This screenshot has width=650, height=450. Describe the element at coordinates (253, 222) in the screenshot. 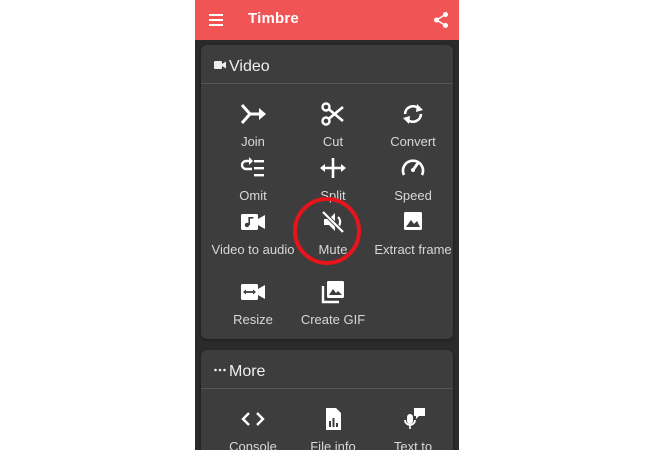

I see `video-to-audio-icon` at that location.